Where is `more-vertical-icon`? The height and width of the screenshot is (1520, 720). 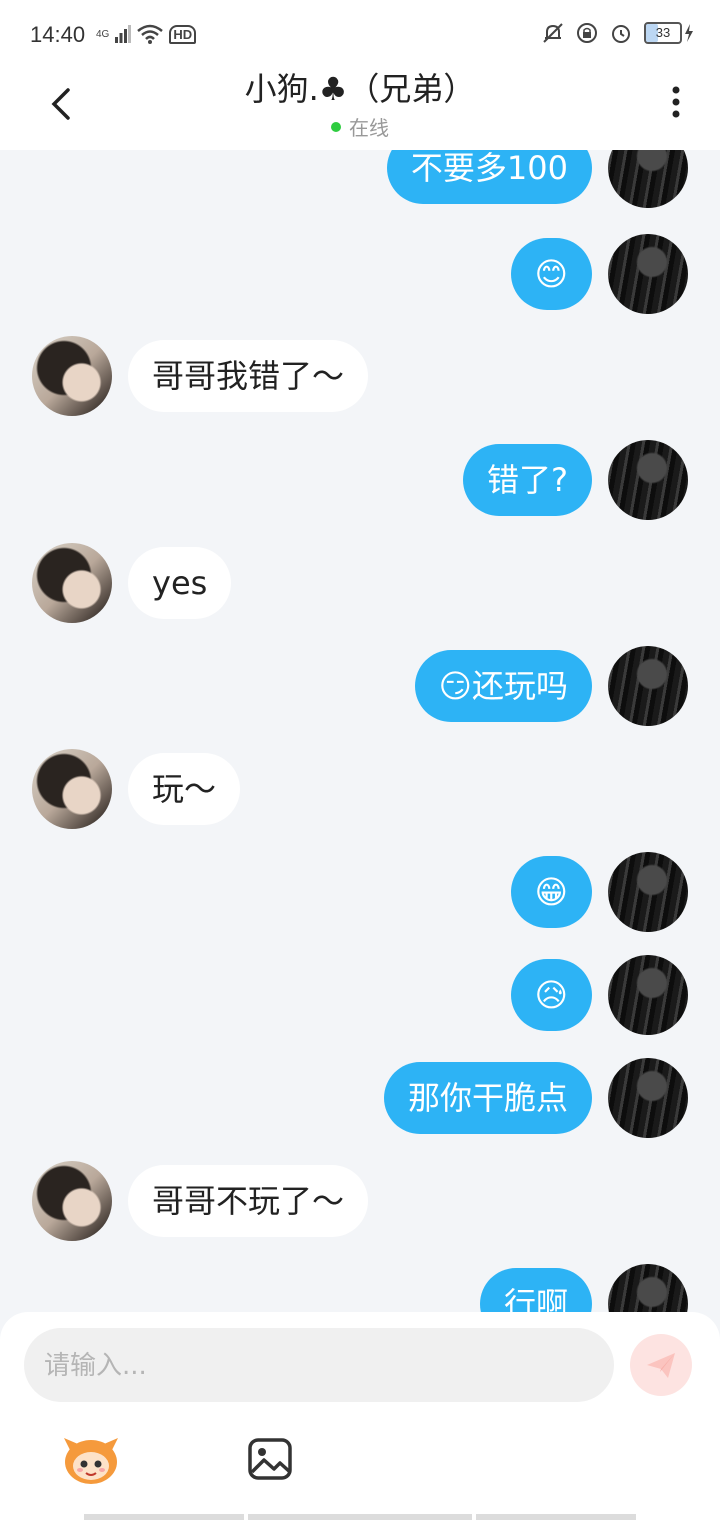 more-vertical-icon is located at coordinates (676, 102).